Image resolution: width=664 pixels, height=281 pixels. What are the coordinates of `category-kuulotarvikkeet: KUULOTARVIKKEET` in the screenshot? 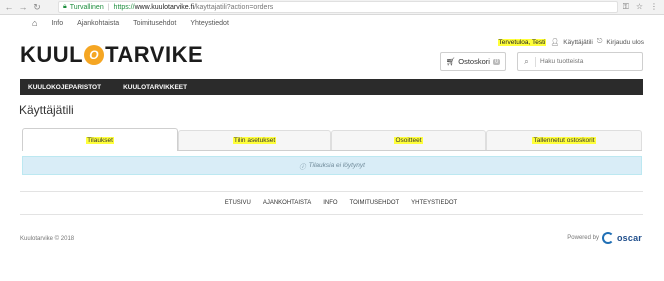 It's located at (155, 87).